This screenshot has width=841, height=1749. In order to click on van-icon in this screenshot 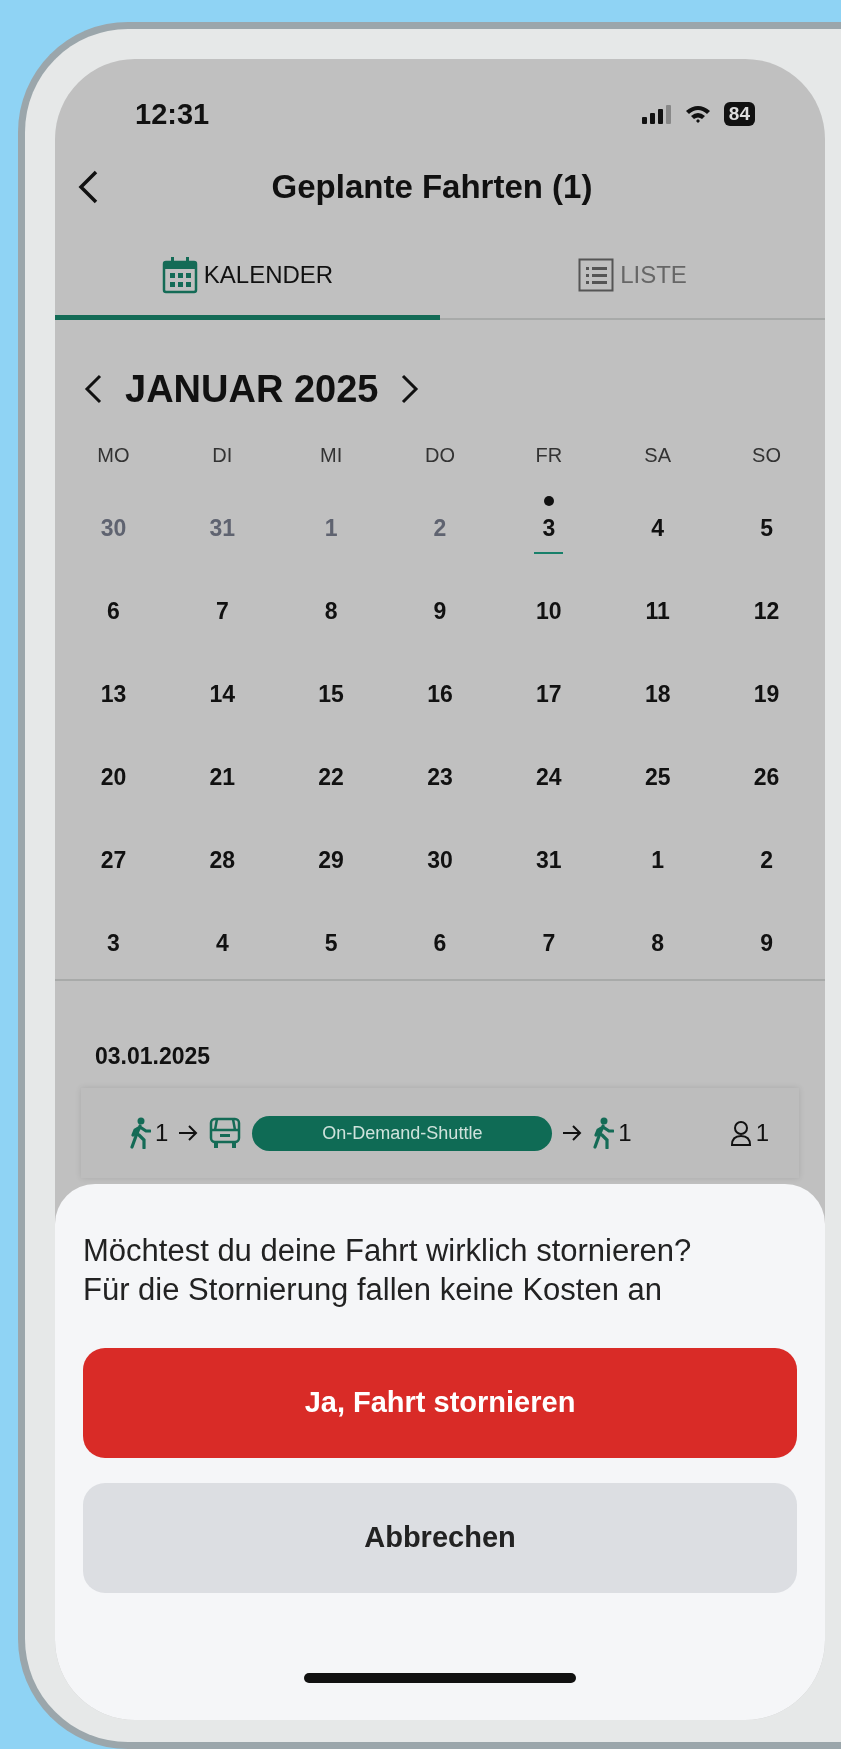, I will do `click(225, 1133)`.